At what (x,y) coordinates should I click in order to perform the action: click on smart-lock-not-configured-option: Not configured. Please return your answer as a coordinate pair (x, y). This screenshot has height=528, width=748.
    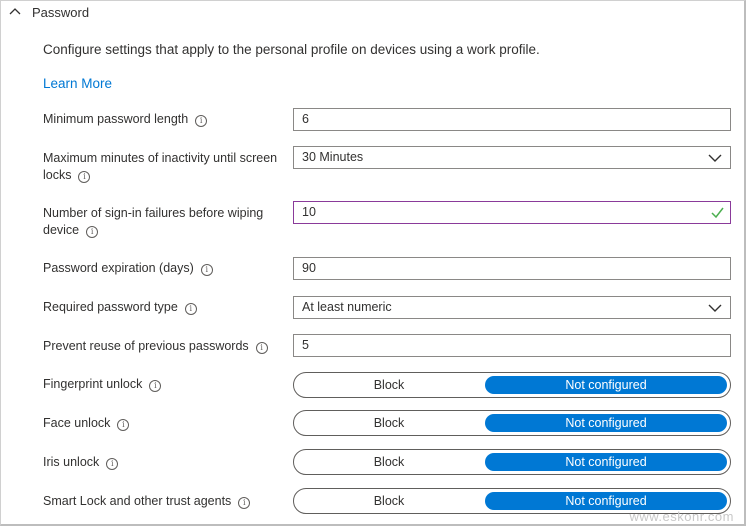
    Looking at the image, I should click on (606, 501).